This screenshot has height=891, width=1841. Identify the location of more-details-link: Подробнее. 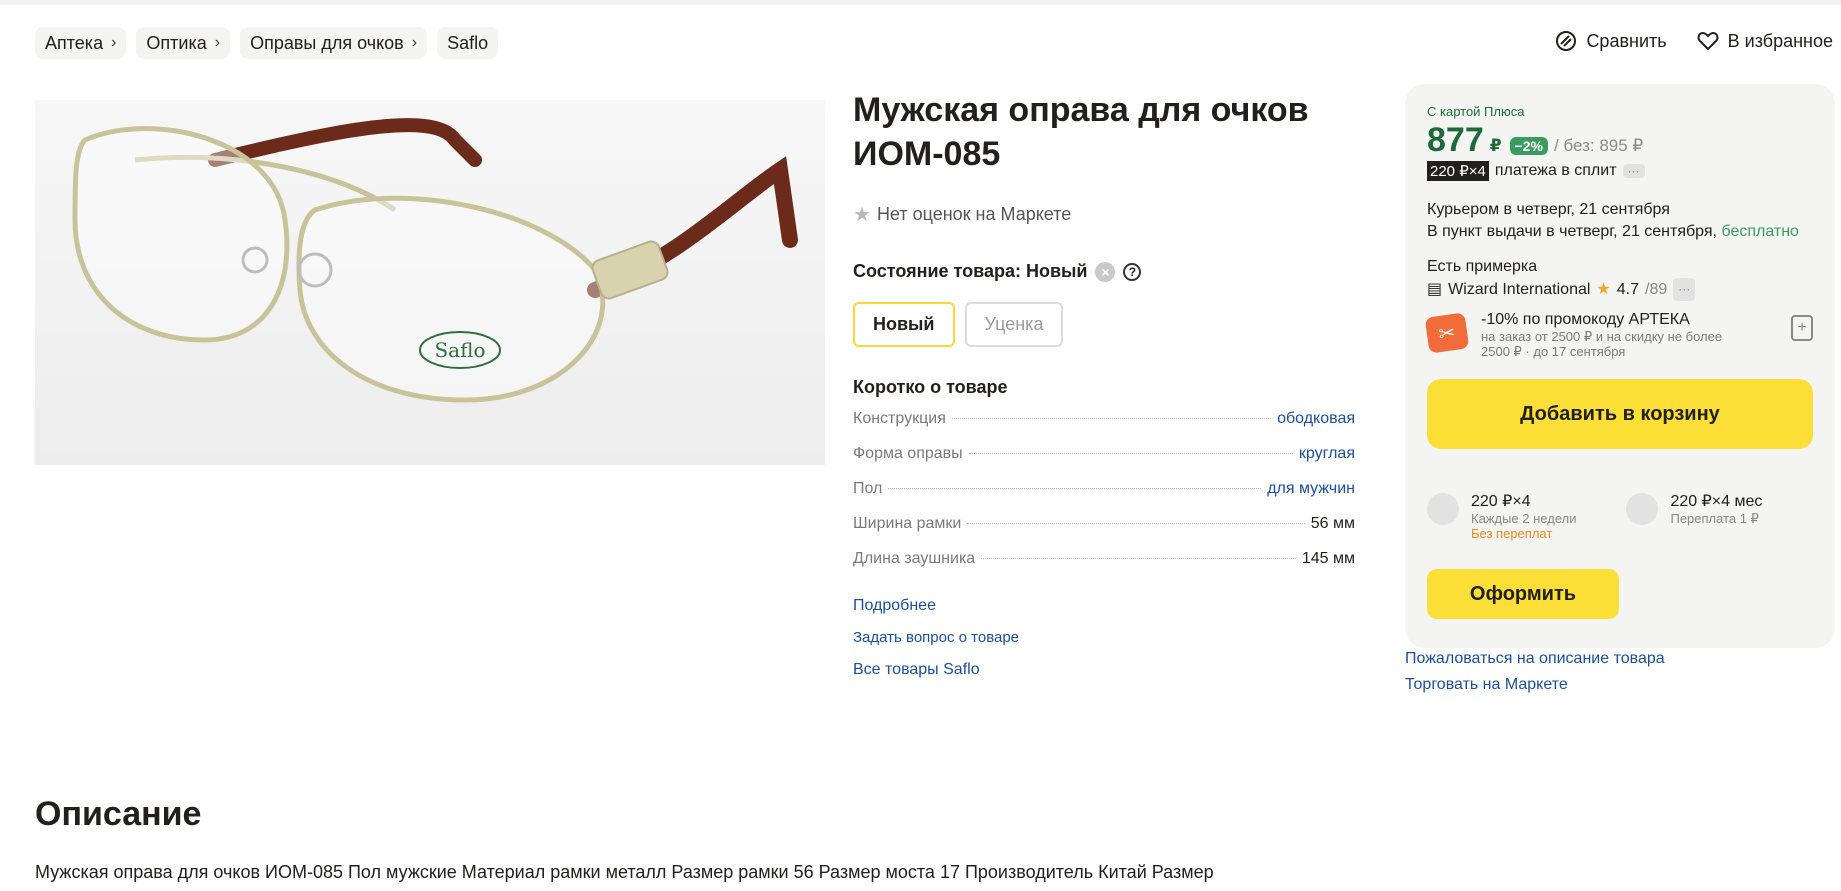
(1104, 613).